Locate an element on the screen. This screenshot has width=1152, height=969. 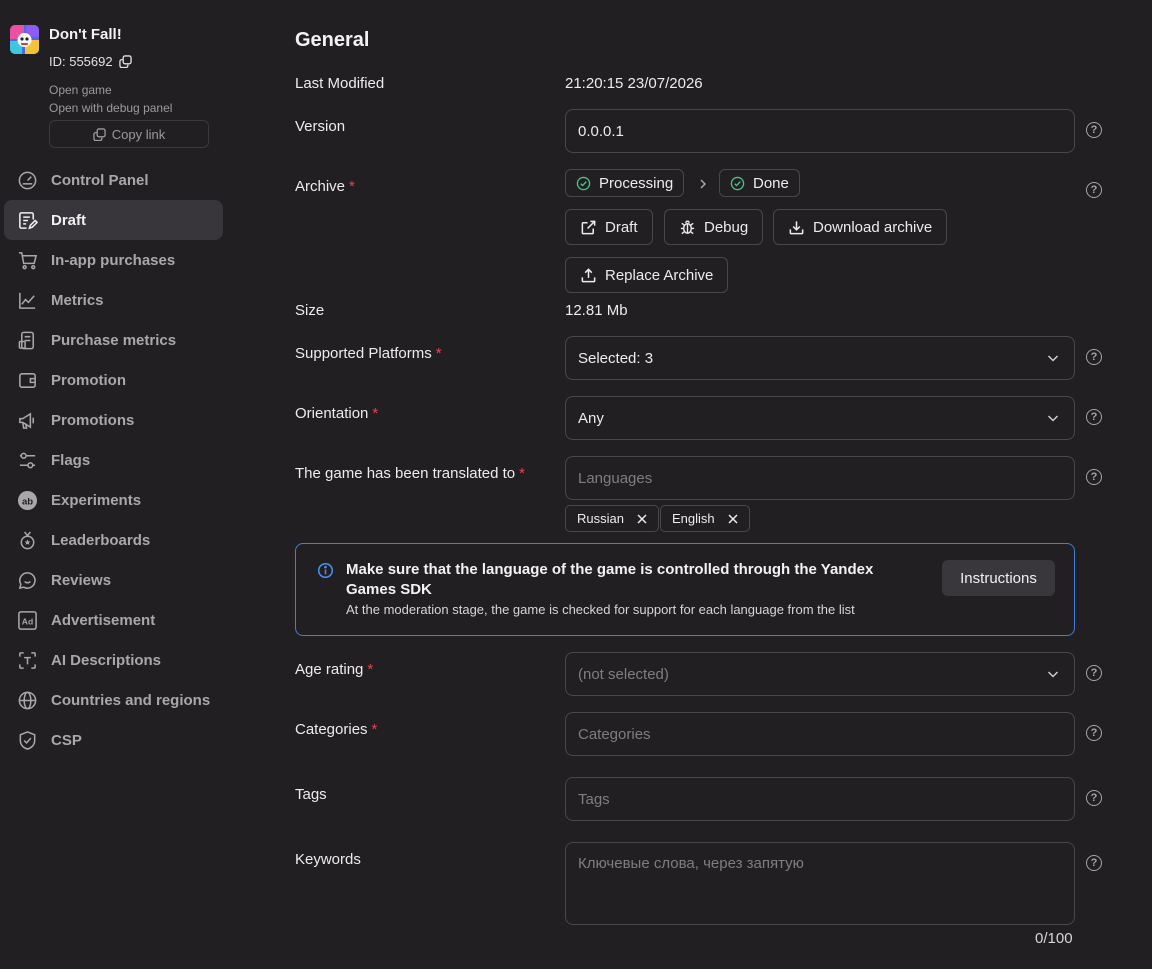
sidebar-item-csp: CSP is located at coordinates (113, 740).